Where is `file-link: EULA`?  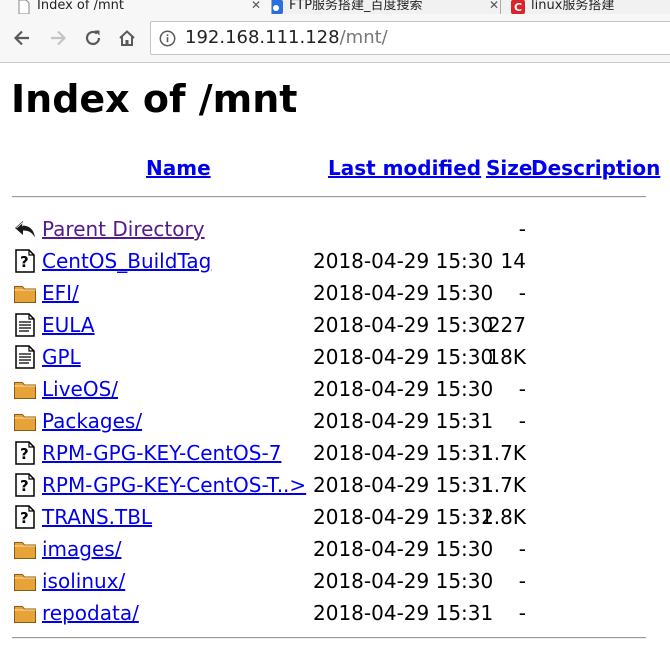 file-link: EULA is located at coordinates (68, 325).